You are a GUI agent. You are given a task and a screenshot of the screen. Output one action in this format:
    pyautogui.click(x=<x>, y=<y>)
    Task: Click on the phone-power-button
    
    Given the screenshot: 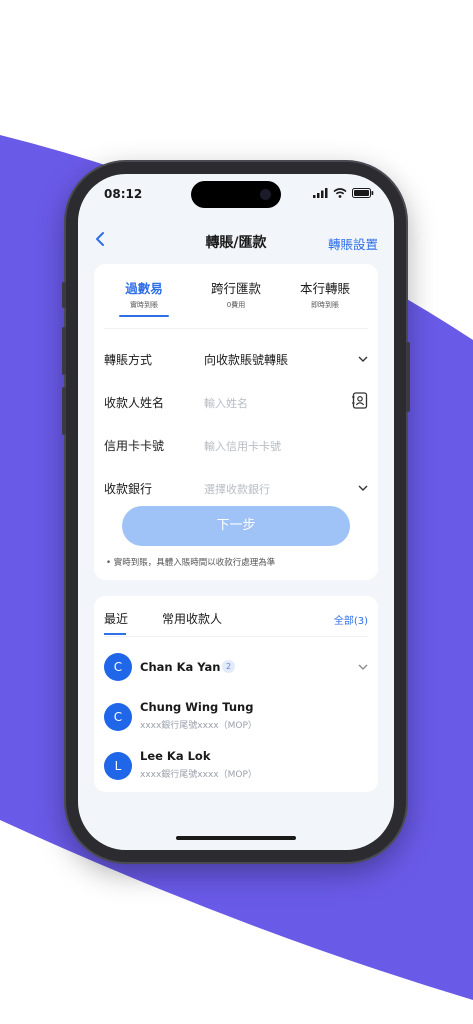 What is the action you would take?
    pyautogui.click(x=408, y=377)
    